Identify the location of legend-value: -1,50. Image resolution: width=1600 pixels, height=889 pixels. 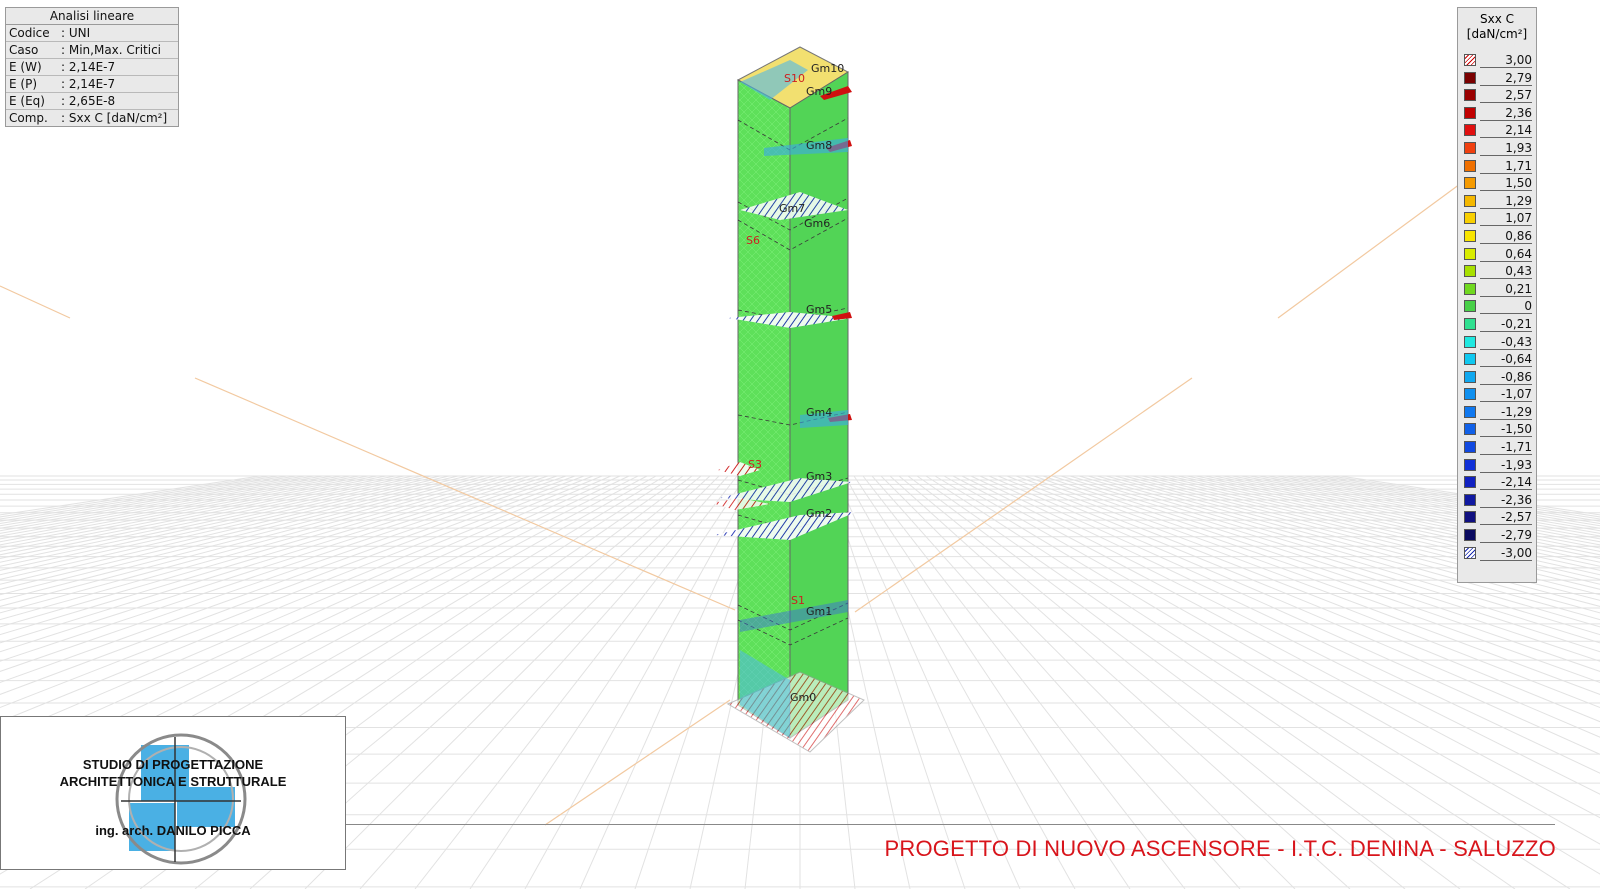
(1506, 430).